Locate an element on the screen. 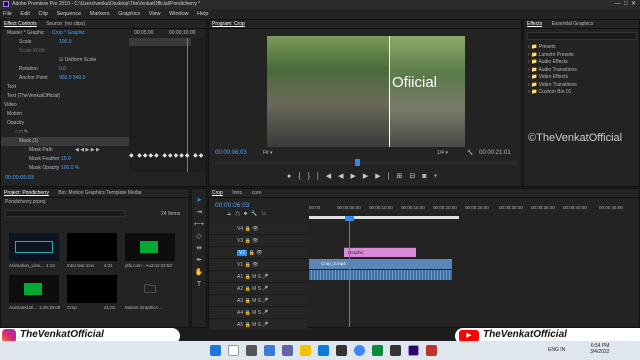 Image resolution: width=640 pixels, height=360 pixels. timeline-playhead is located at coordinates (349, 273).